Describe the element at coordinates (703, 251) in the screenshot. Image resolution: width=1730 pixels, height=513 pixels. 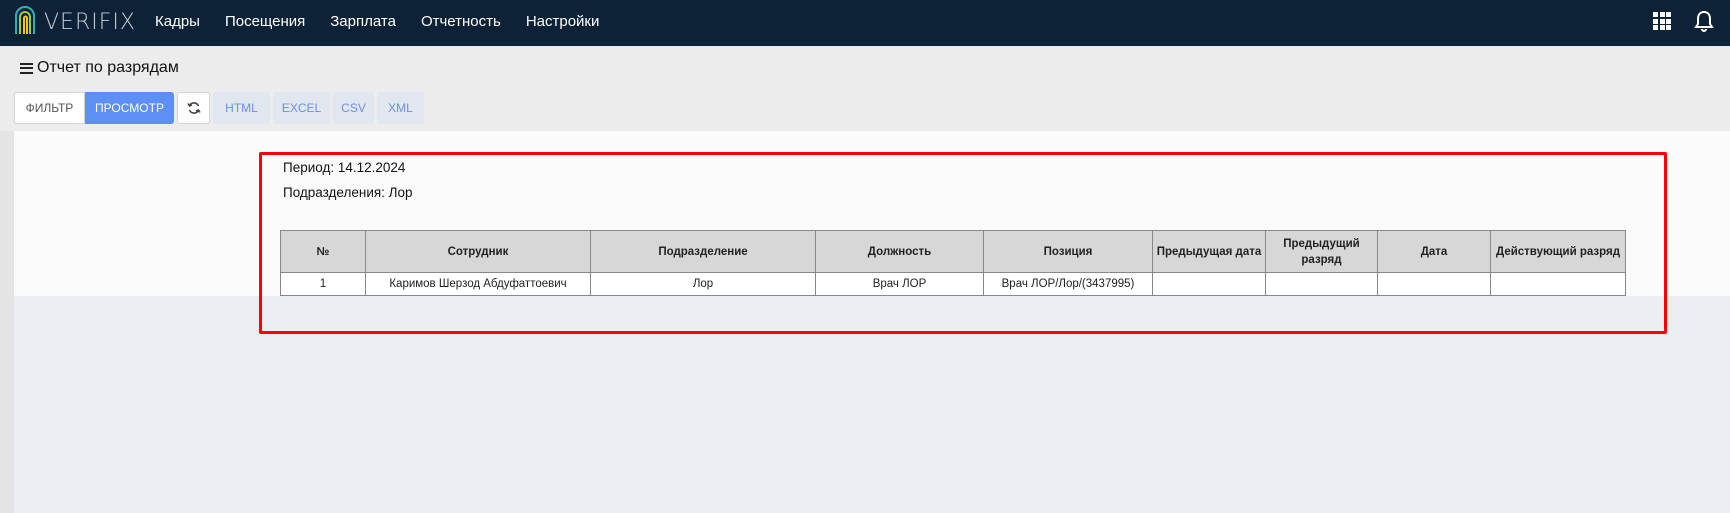
I see `column-header-department: Подразделение` at that location.